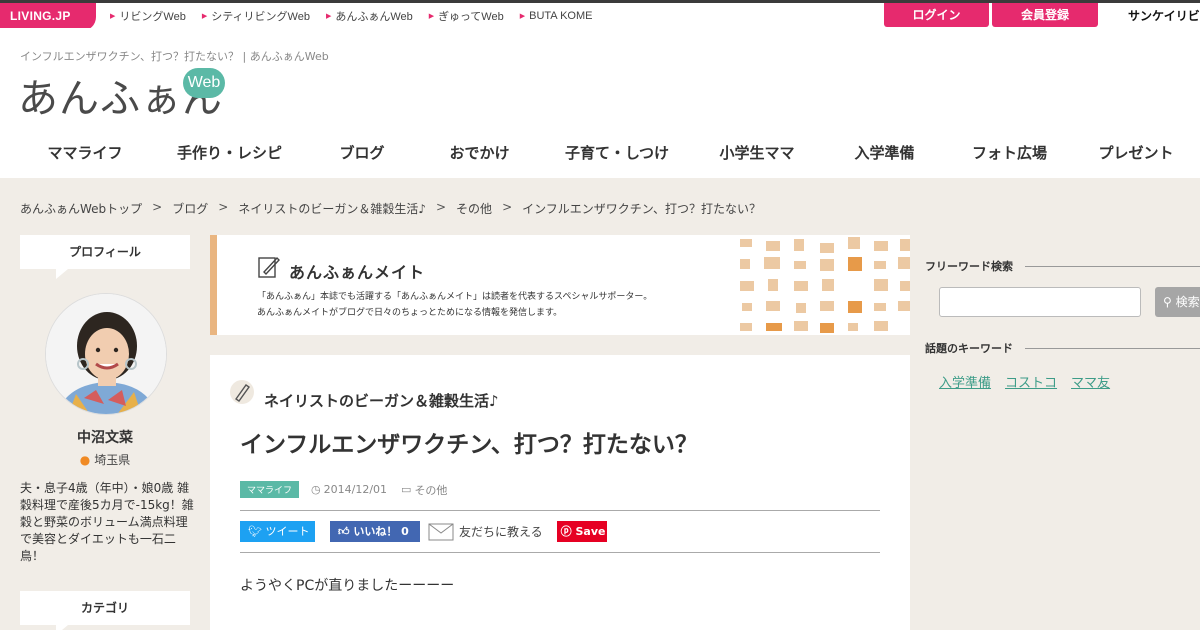  Describe the element at coordinates (242, 392) in the screenshot. I see `blog-pen-icon` at that location.